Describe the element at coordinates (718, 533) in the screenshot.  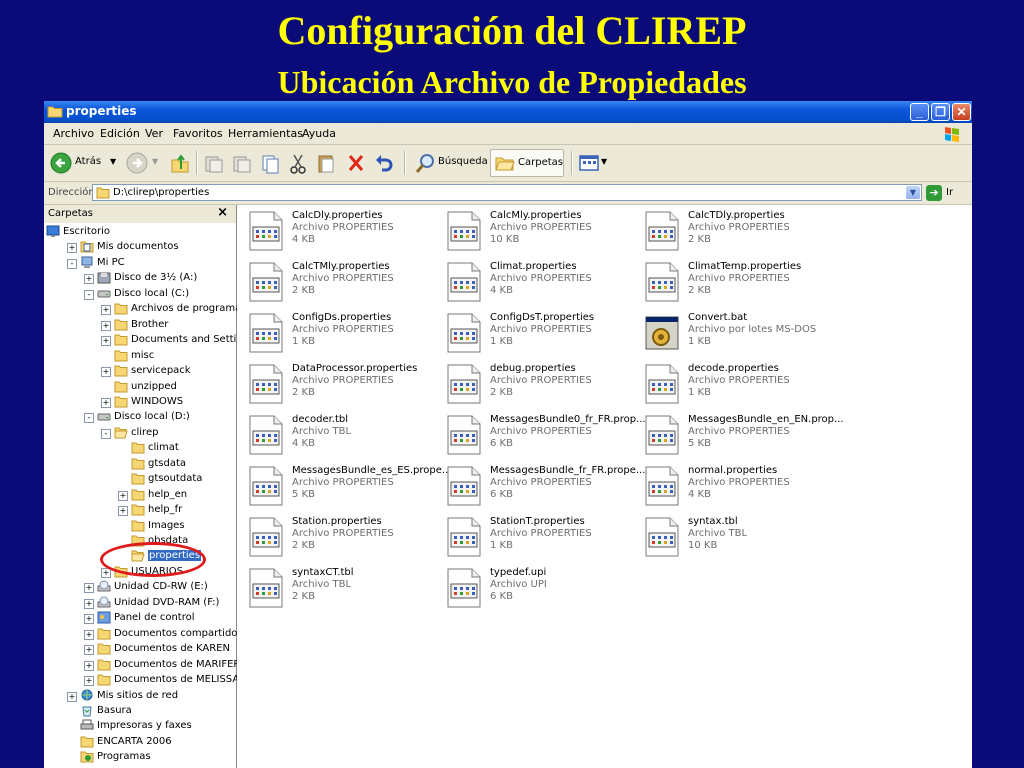
I see `file-type: Archivo TBL` at that location.